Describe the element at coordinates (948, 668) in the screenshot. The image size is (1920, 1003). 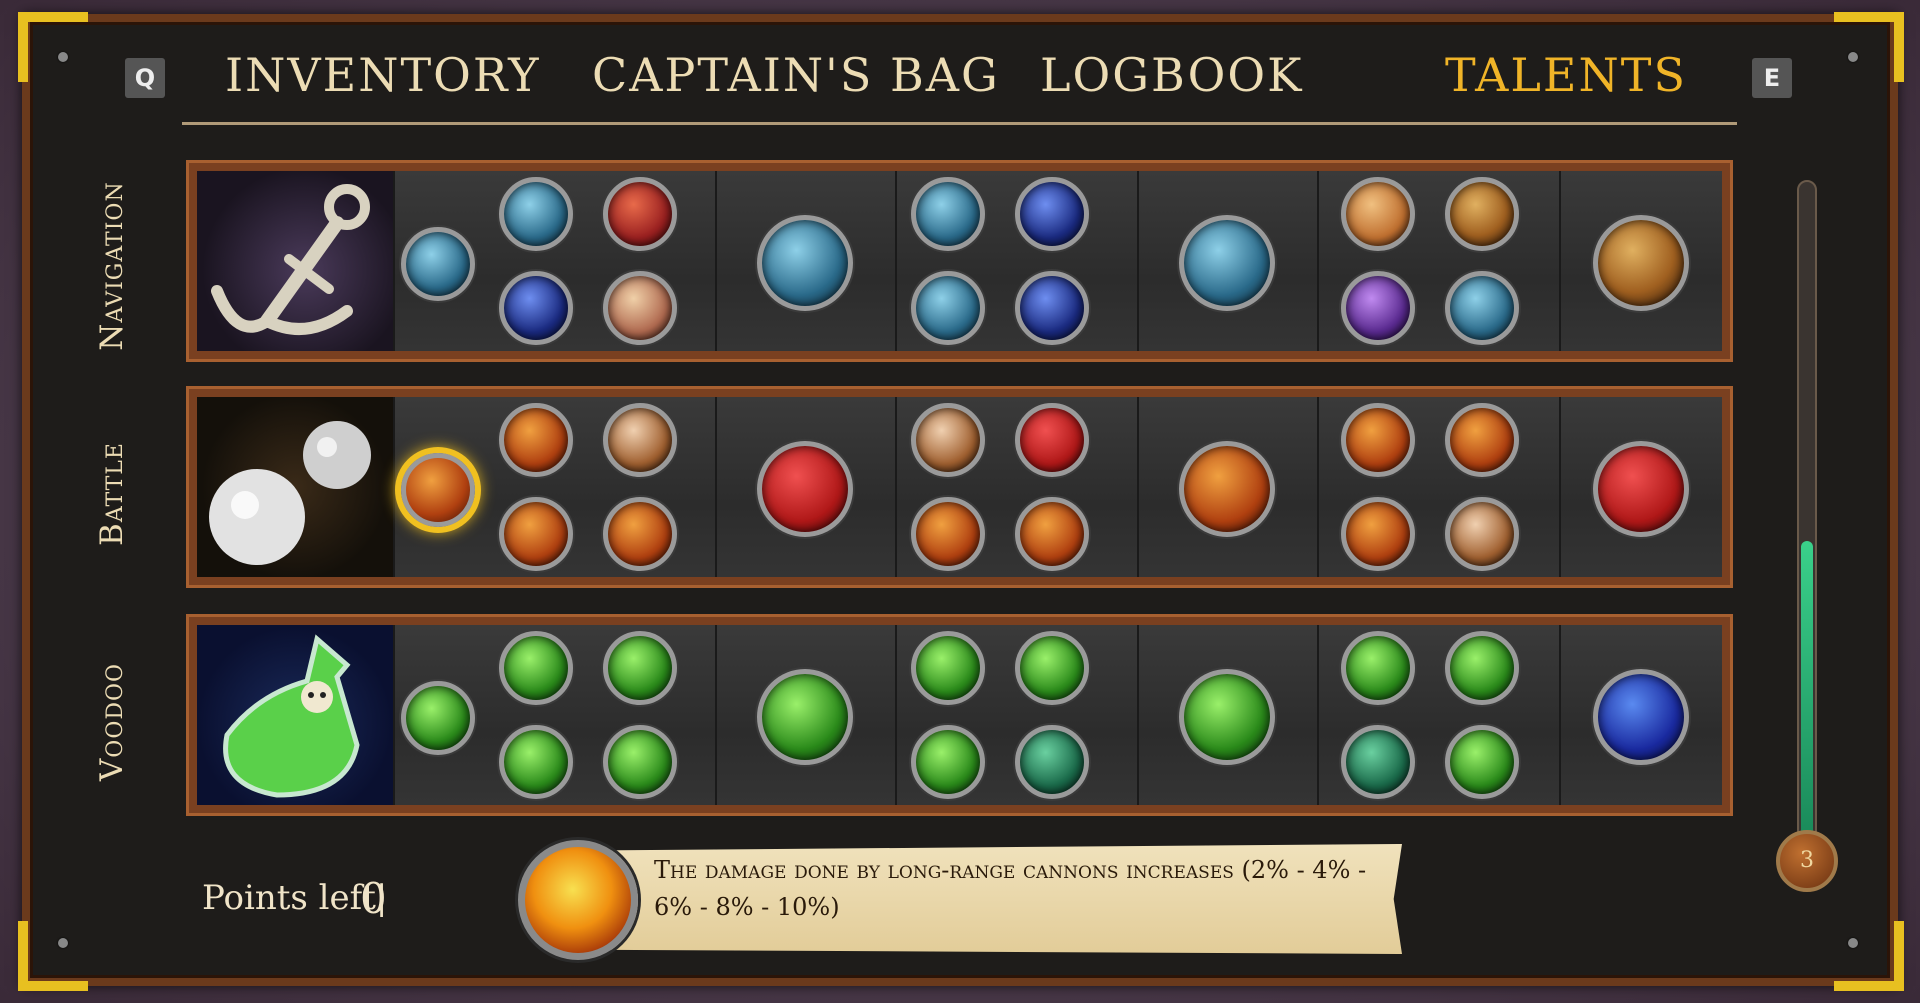
I see `jaws-talent-icon` at that location.